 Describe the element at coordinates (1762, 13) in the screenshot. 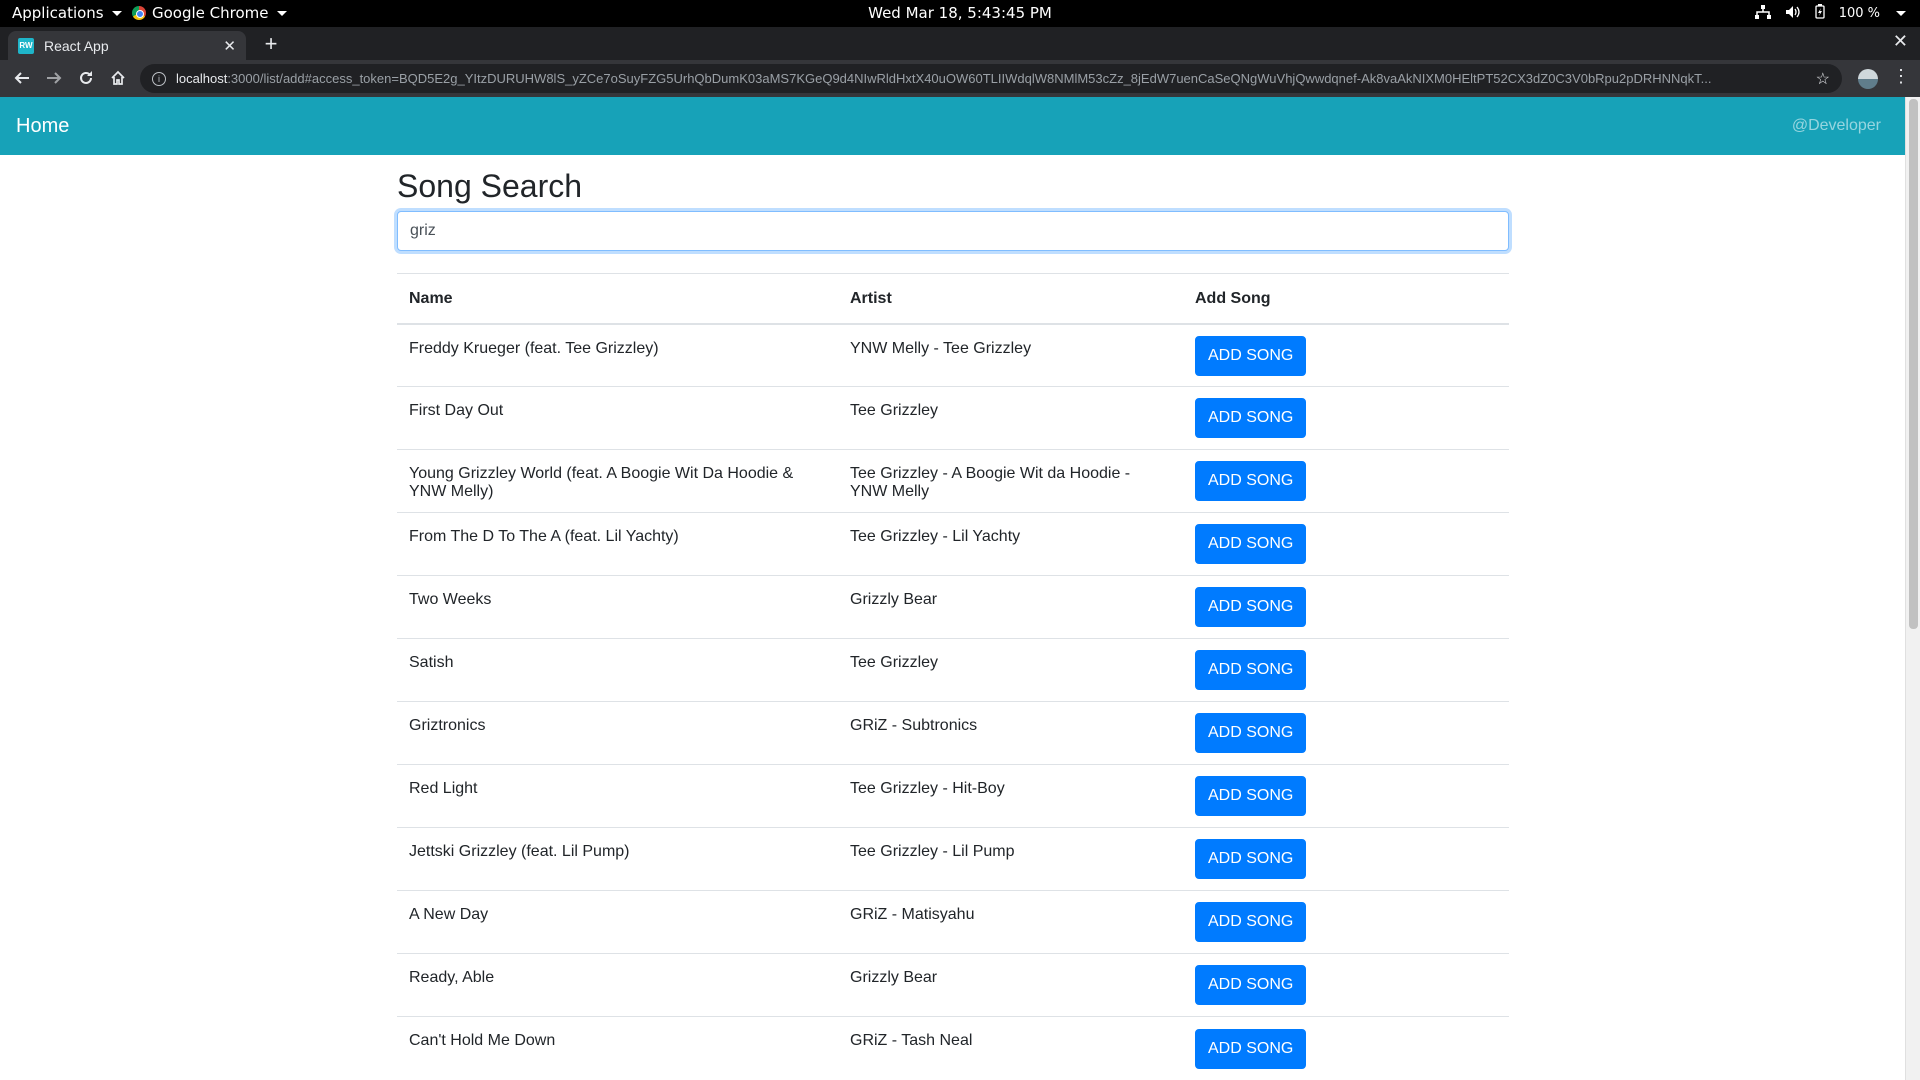

I see `network-icon` at that location.